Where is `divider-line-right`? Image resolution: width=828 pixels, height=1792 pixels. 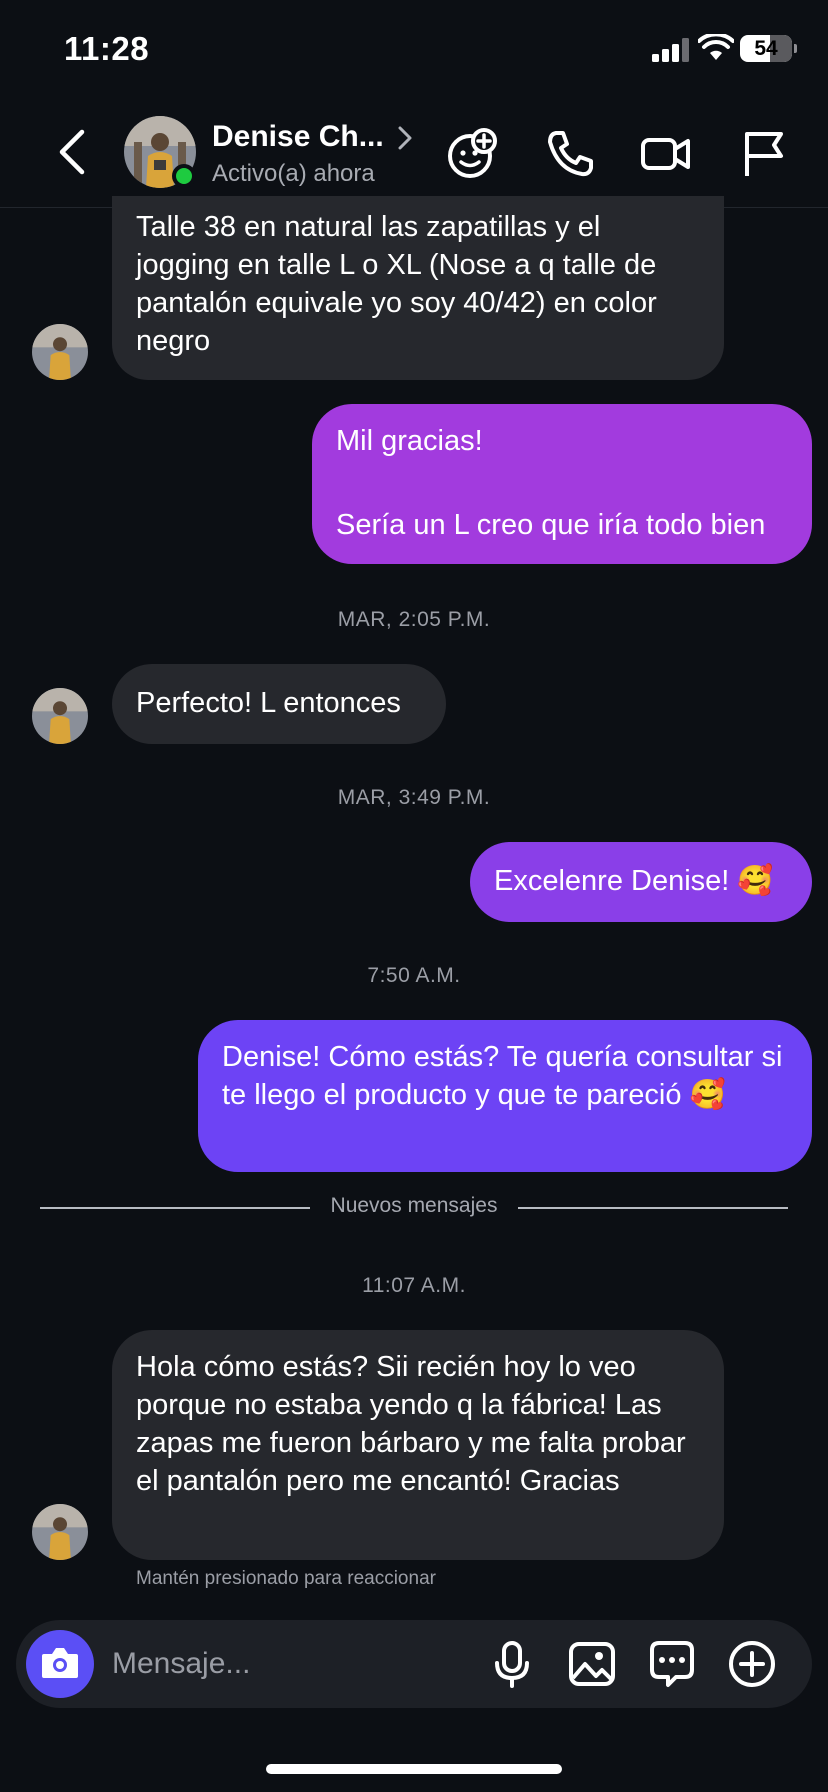 divider-line-right is located at coordinates (653, 1208).